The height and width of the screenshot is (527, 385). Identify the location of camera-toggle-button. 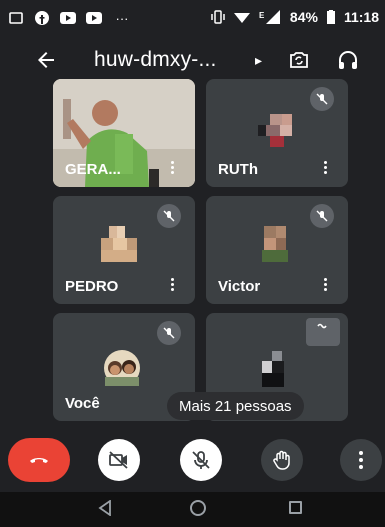
(119, 460).